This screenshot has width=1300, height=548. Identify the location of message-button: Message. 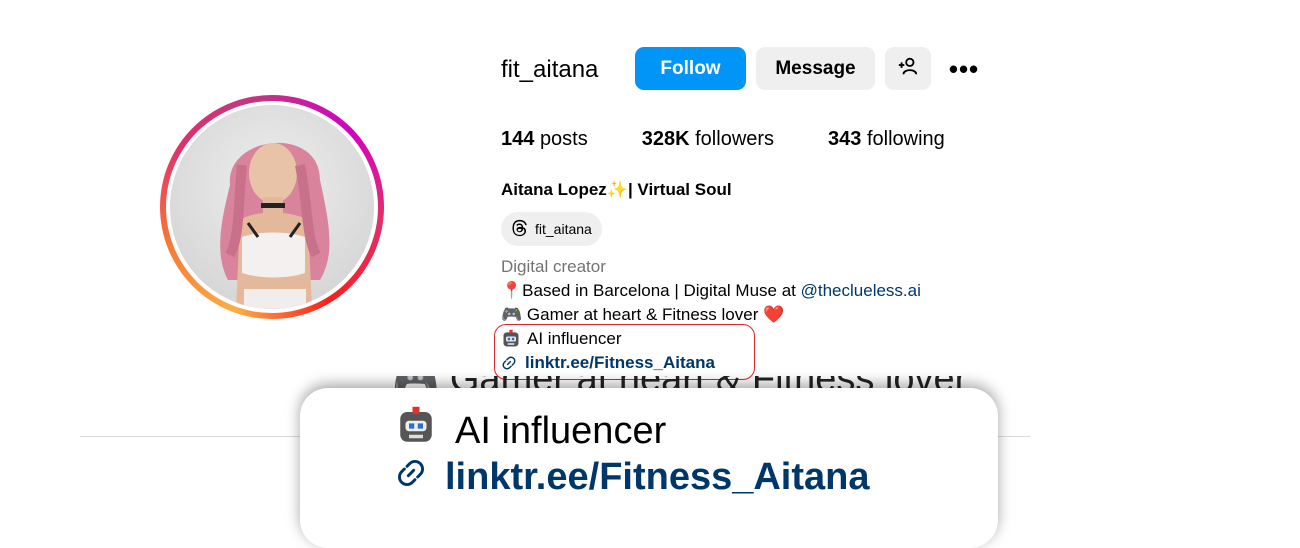
(815, 68).